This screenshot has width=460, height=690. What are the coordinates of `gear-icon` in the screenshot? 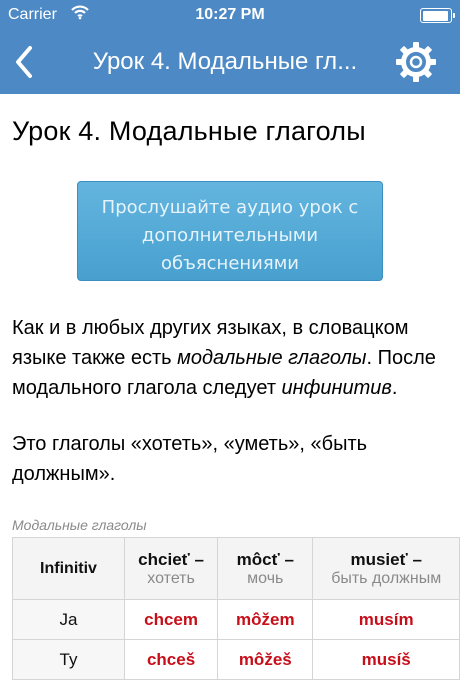 It's located at (416, 62).